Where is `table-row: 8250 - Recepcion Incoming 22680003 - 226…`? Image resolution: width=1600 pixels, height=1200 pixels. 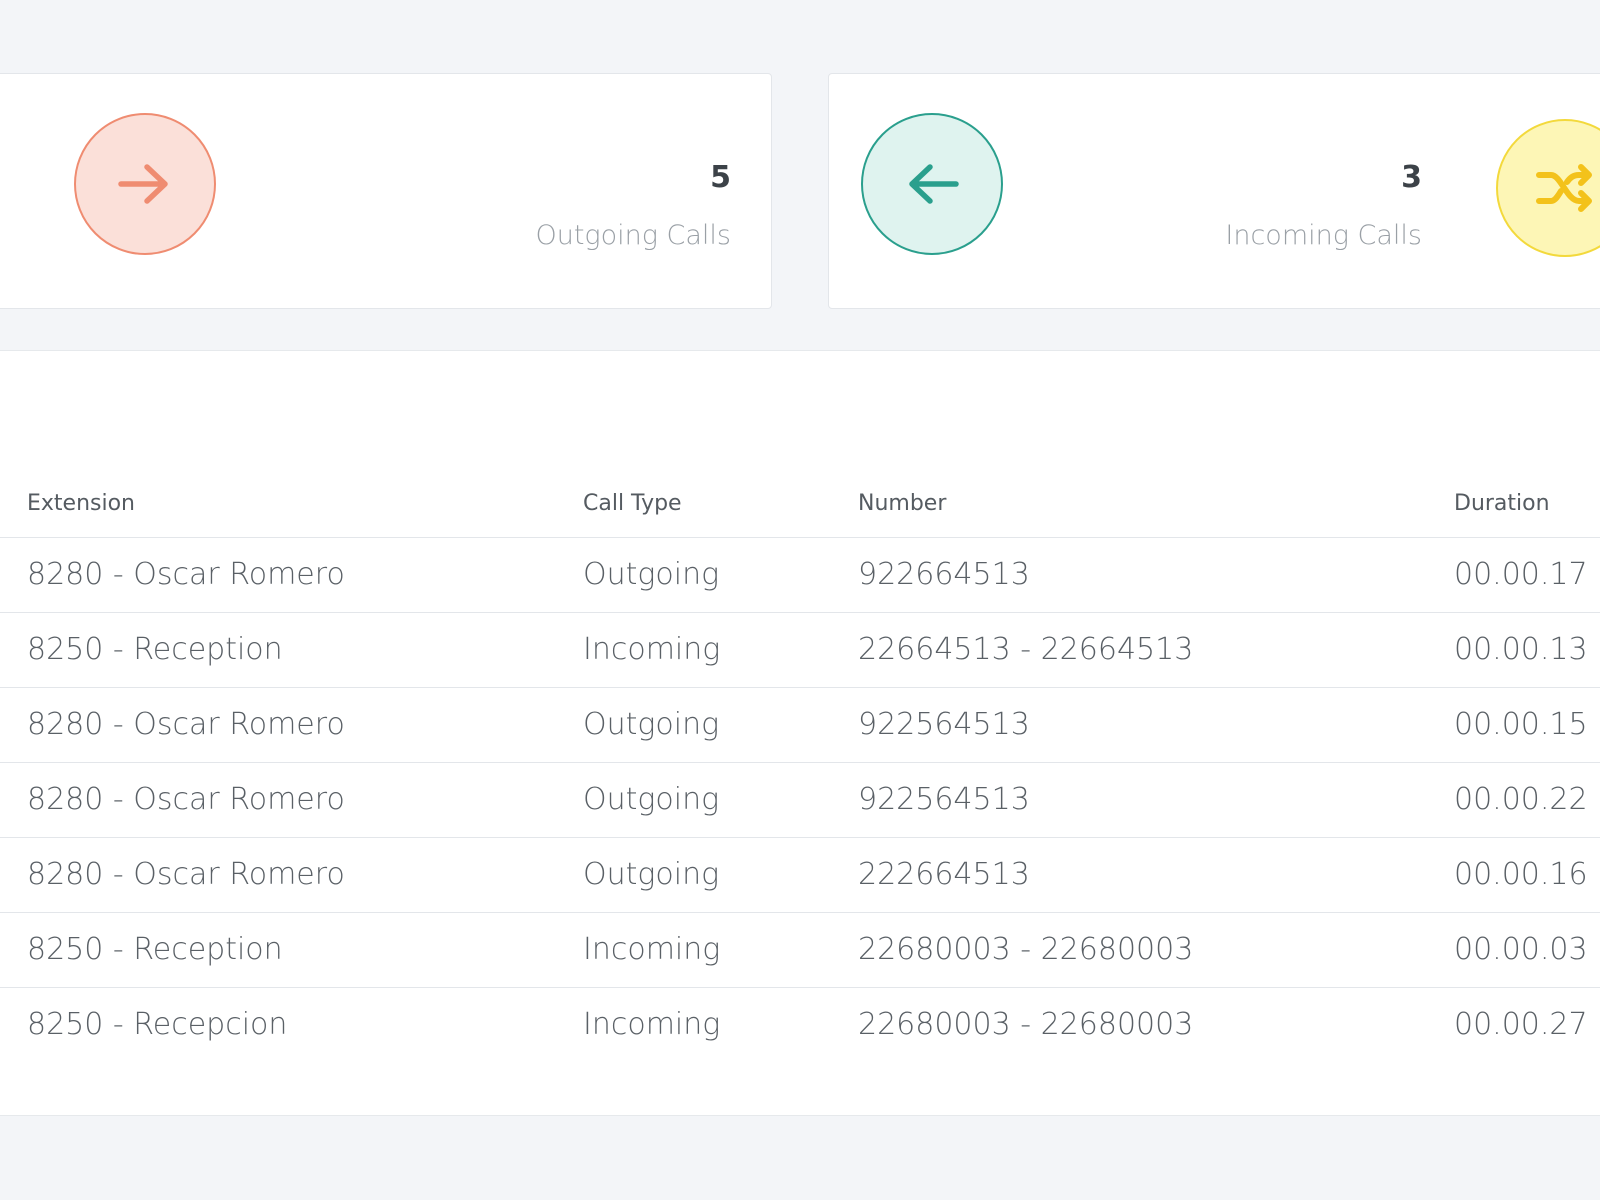 table-row: 8250 - Recepcion Incoming 22680003 - 226… is located at coordinates (800, 1024).